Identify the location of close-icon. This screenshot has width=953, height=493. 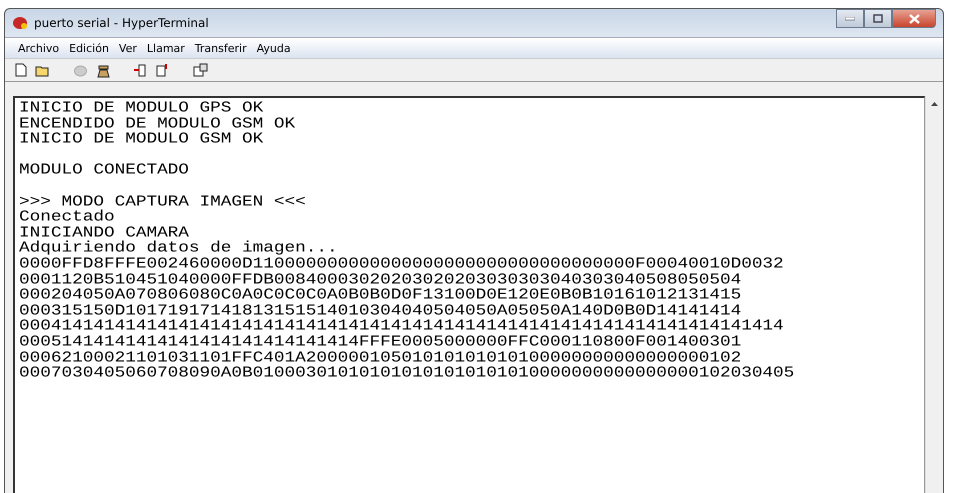
(914, 19).